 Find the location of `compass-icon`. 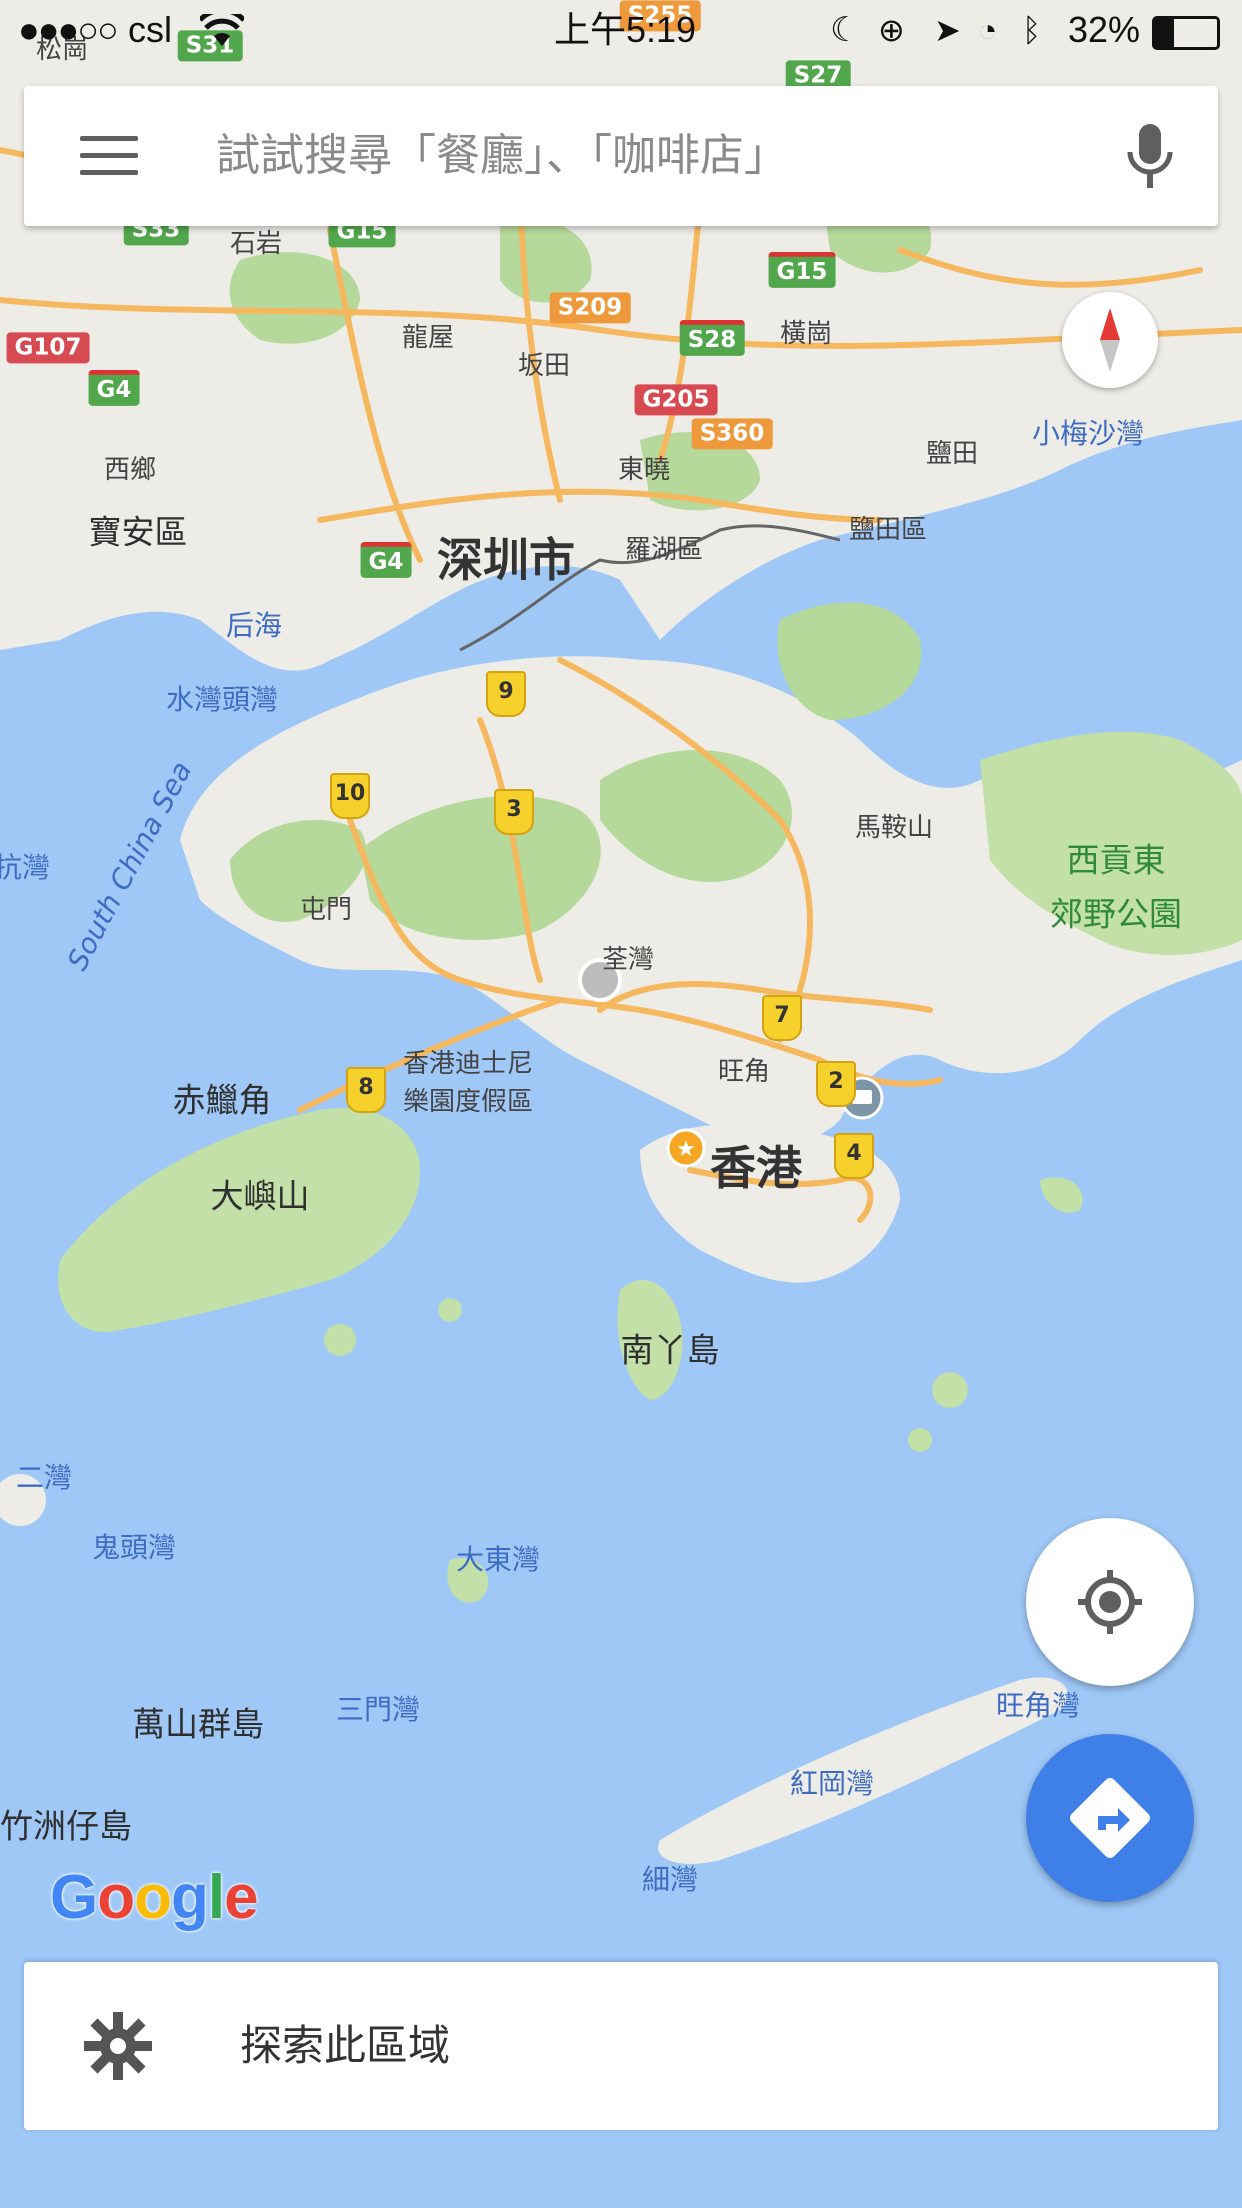

compass-icon is located at coordinates (1110, 340).